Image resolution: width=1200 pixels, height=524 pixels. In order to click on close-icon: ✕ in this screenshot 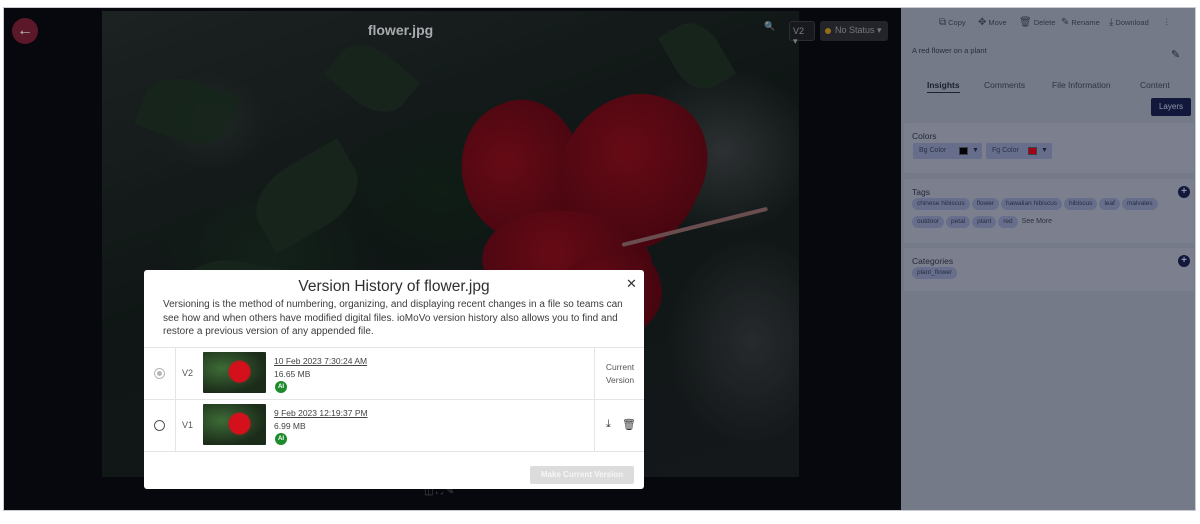, I will do `click(631, 284)`.